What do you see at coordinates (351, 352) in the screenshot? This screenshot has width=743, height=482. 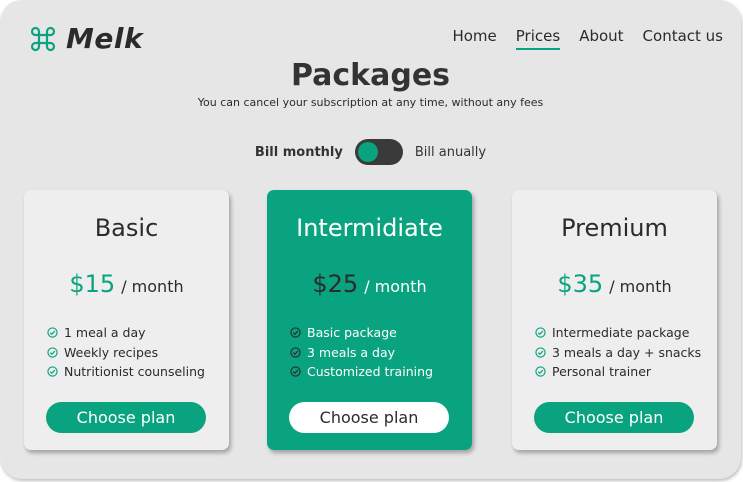 I see `feature-text: 3 meals a day` at bounding box center [351, 352].